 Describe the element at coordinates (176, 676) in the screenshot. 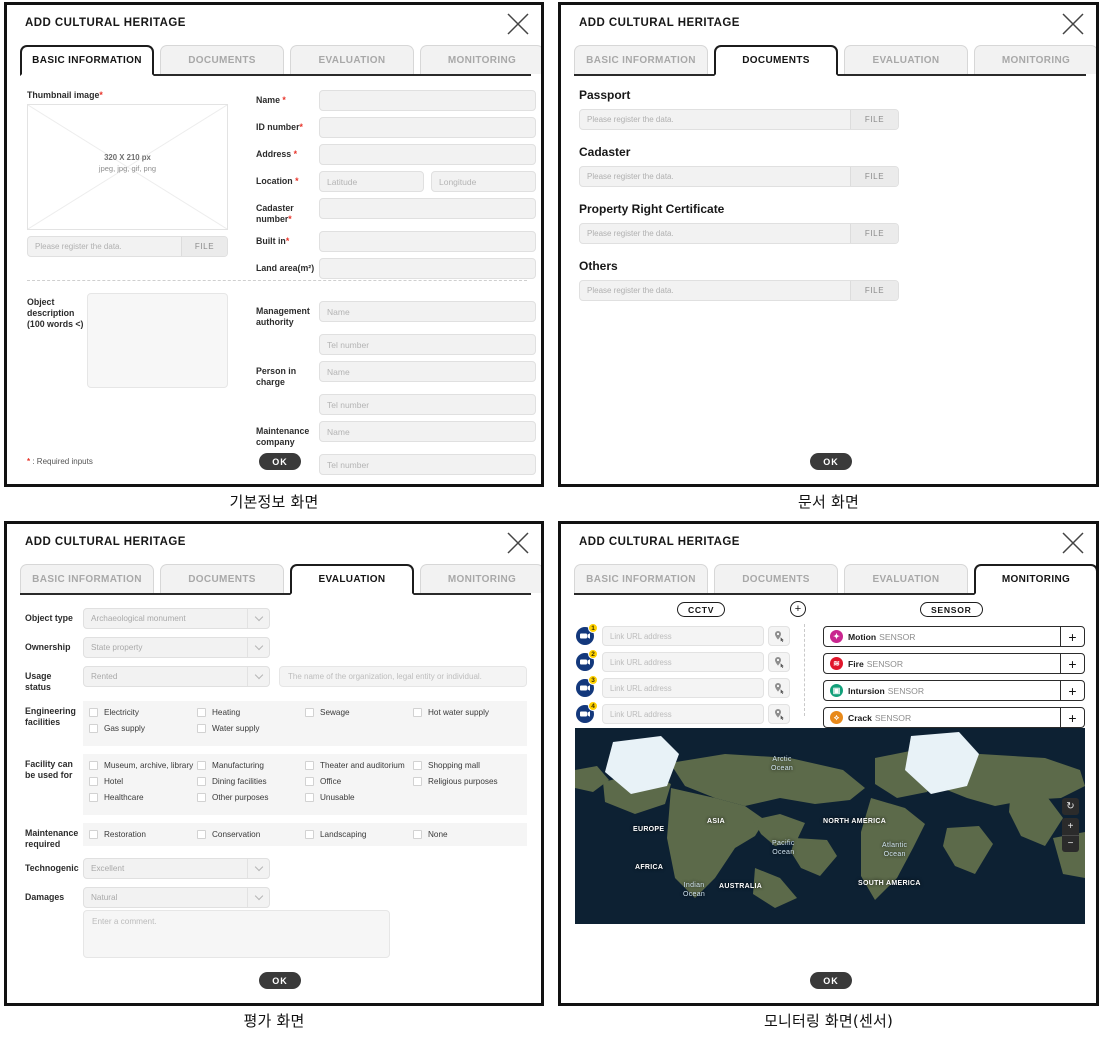

I see `usage-status-select: Rented` at that location.